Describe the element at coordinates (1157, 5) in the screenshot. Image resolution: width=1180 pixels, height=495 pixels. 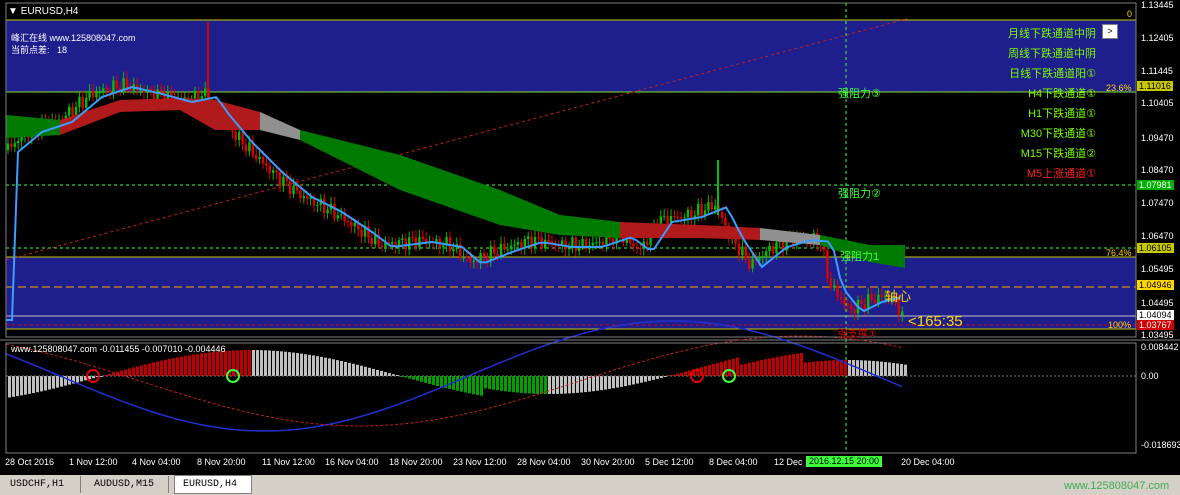
I see `price-tick-label: 1.13445` at that location.